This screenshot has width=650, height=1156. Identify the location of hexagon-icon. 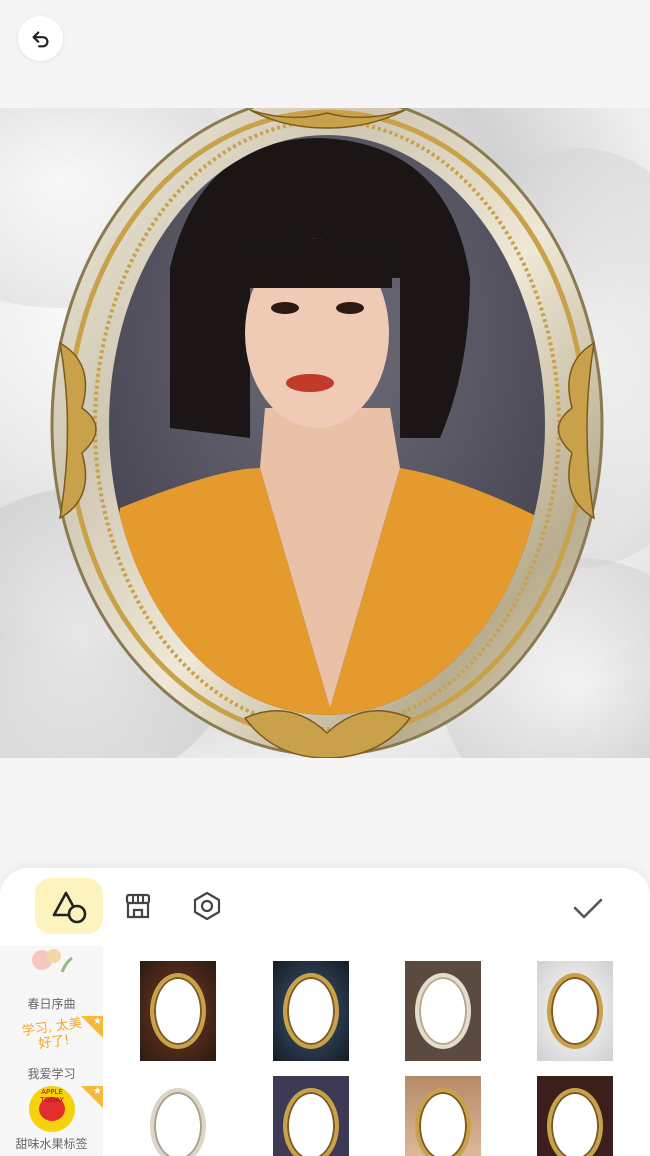
(207, 906).